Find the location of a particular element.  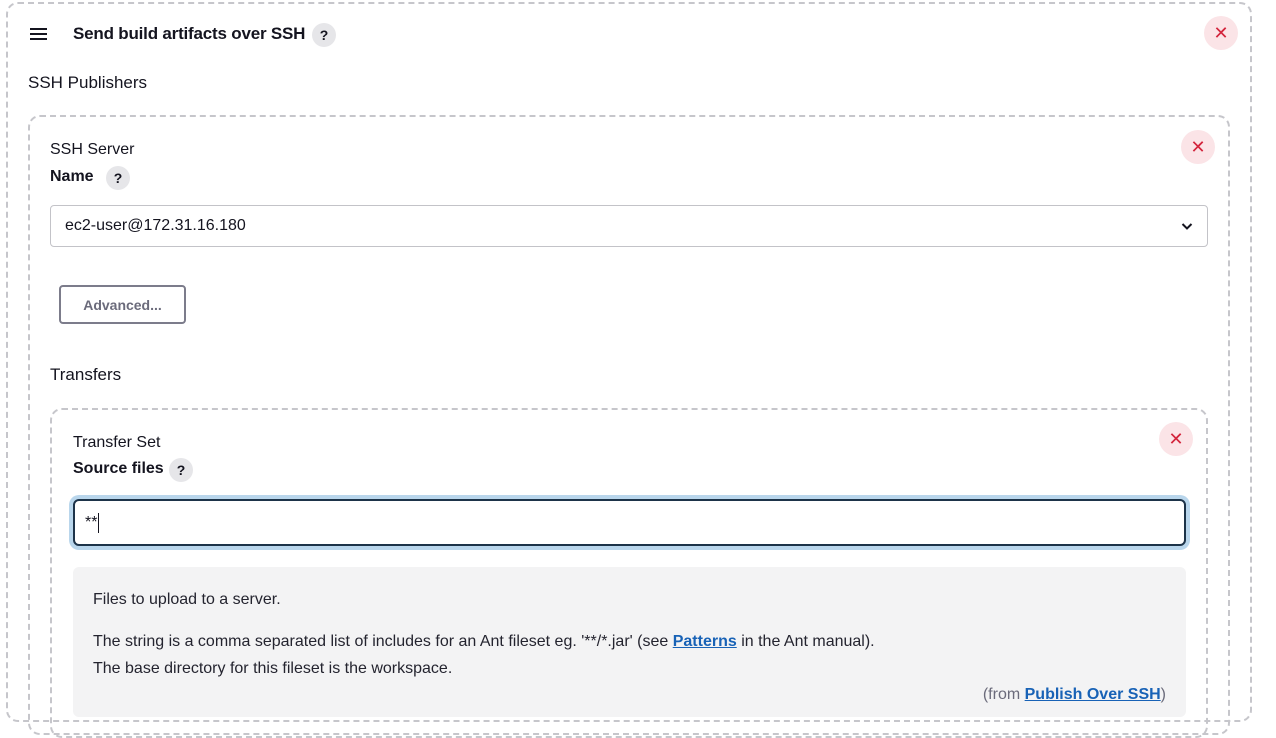

source-files-label: Source files is located at coordinates (118, 468).